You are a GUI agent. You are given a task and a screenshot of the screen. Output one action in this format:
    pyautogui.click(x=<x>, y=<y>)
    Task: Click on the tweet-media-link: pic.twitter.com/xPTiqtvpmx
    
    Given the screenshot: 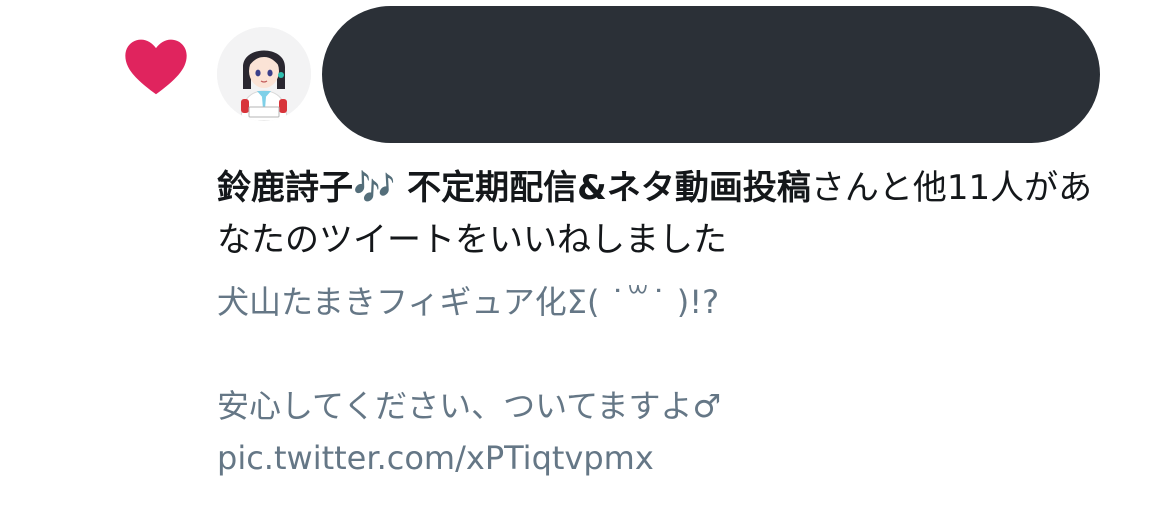 What is the action you would take?
    pyautogui.click(x=667, y=458)
    